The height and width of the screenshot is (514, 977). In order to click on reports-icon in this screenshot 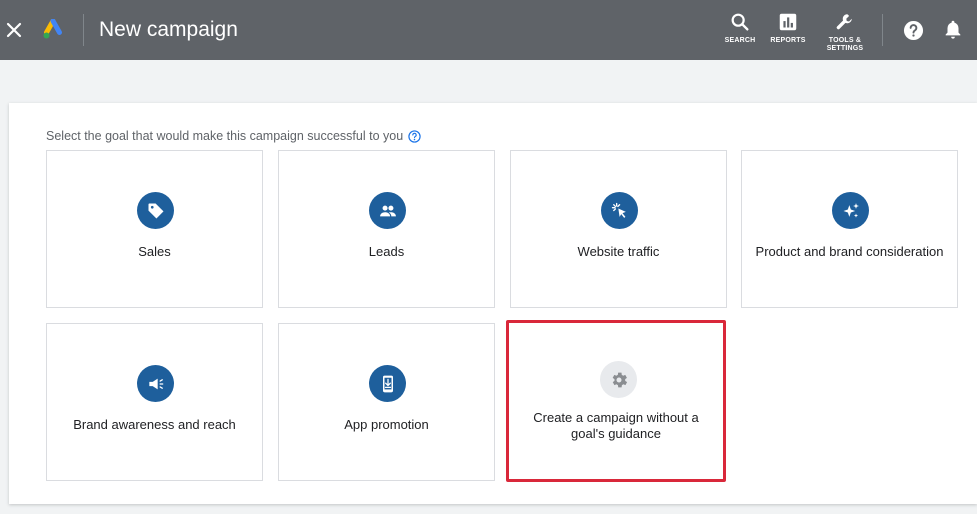, I will do `click(788, 22)`.